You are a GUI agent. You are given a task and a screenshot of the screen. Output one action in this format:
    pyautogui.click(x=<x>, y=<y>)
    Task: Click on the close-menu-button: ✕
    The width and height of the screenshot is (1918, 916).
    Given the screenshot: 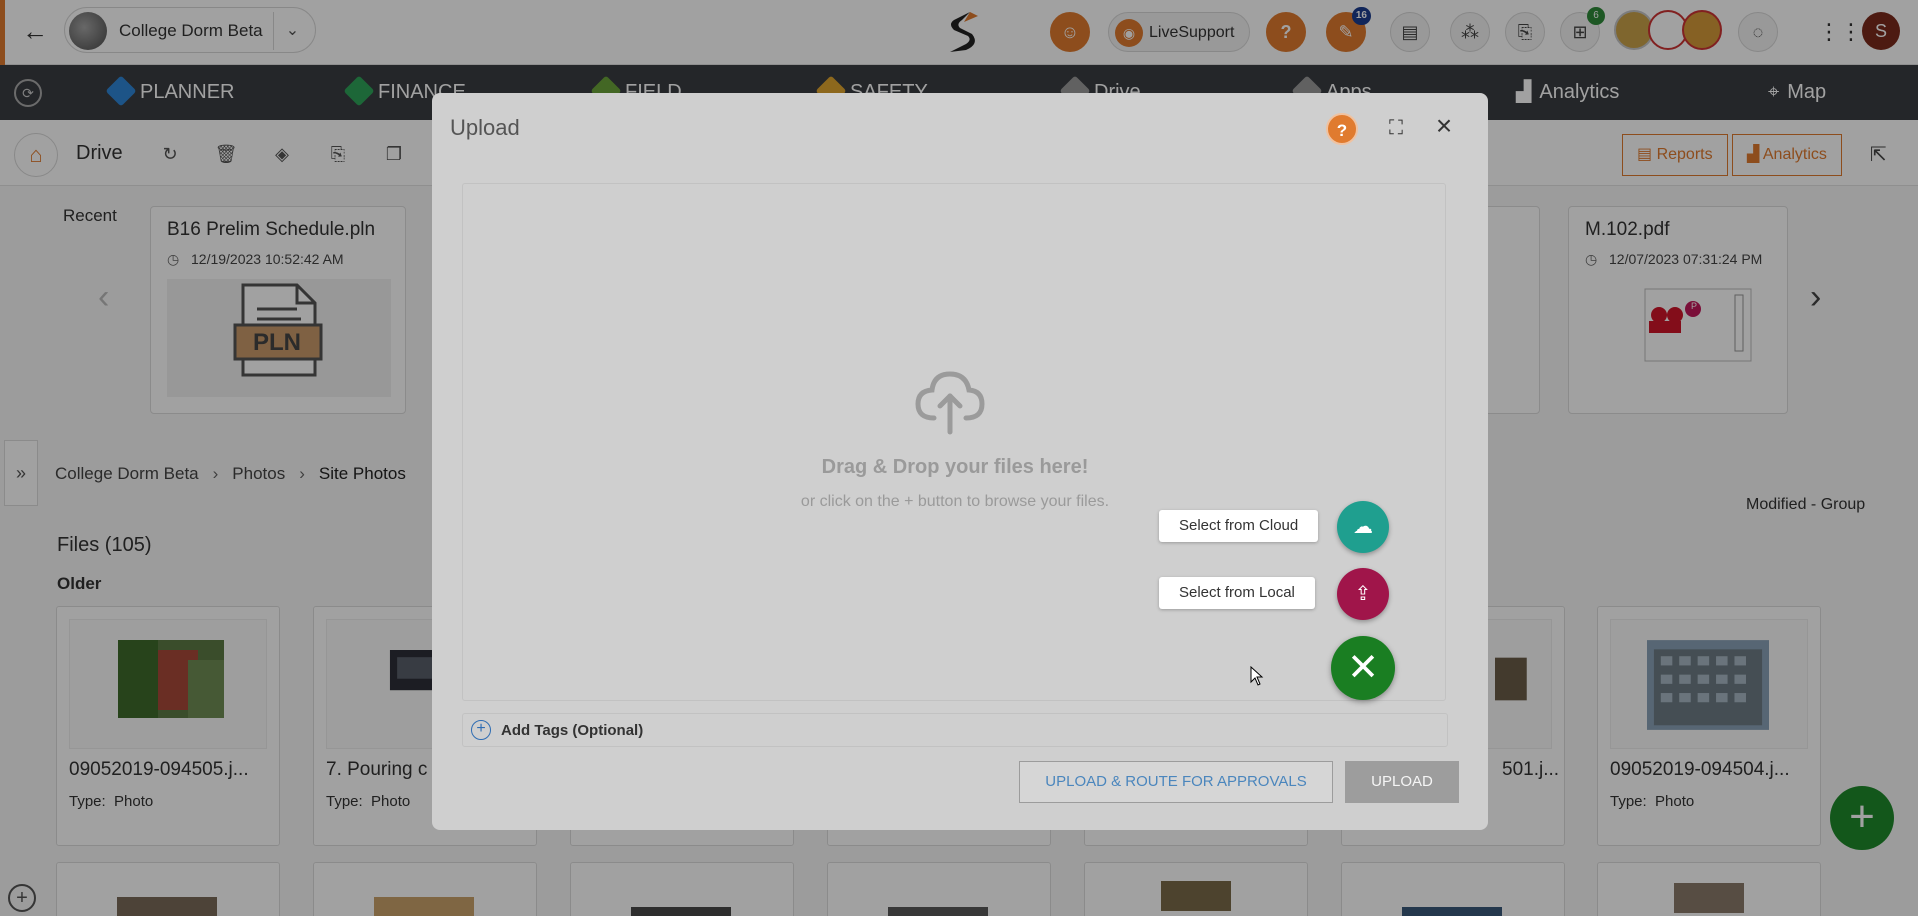 What is the action you would take?
    pyautogui.click(x=1363, y=668)
    